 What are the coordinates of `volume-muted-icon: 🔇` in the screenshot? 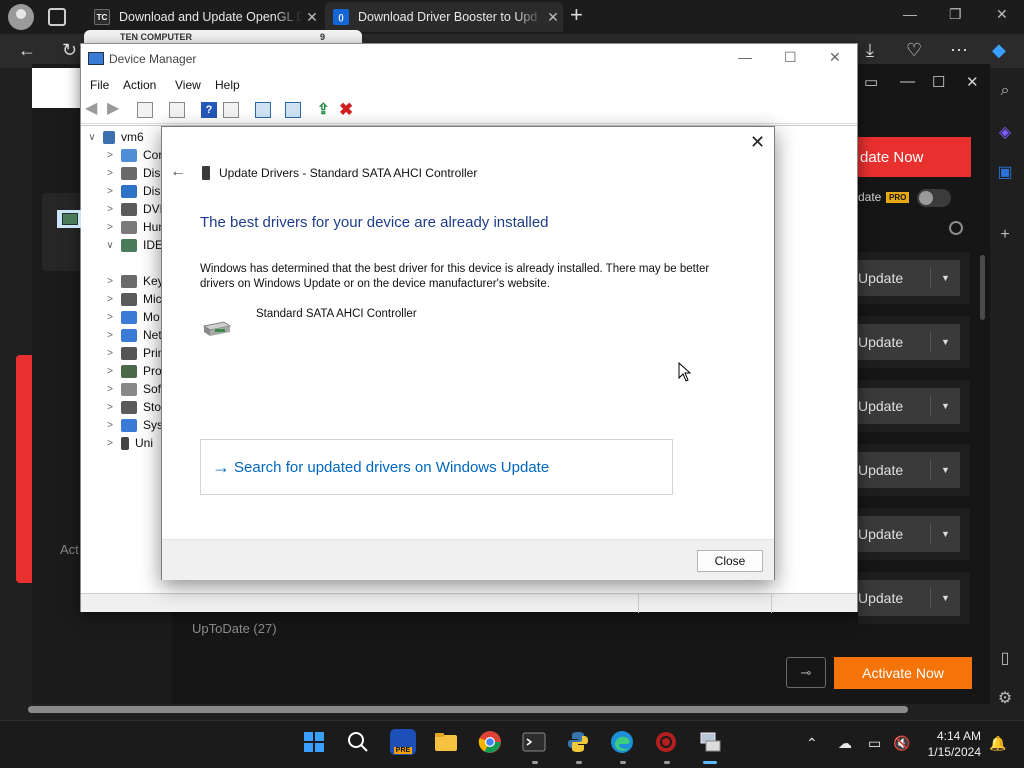 It's located at (901, 743).